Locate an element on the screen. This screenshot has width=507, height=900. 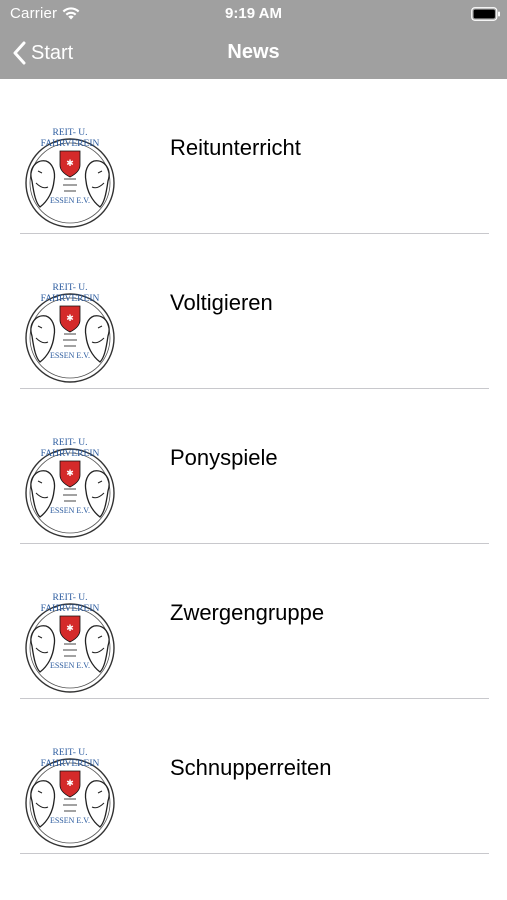
top-bar: Carrier 9:19 AM Start News is located at coordinates (253, 39).